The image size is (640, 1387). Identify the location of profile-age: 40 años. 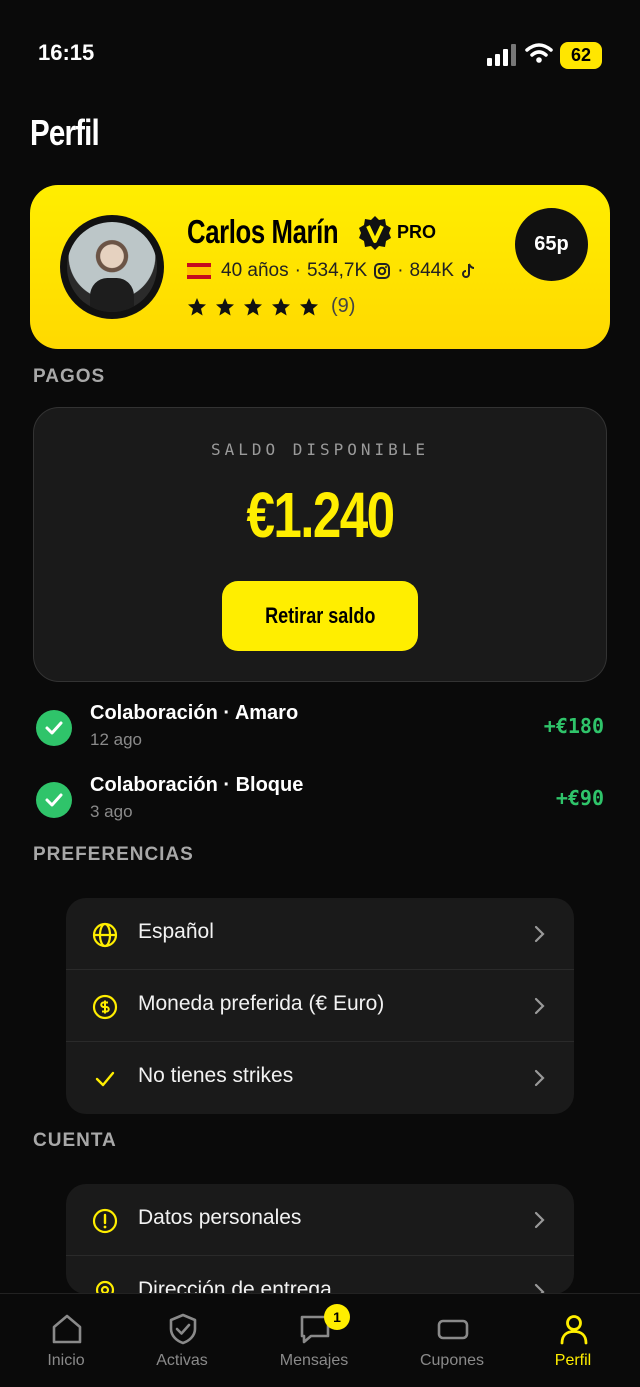
(255, 270).